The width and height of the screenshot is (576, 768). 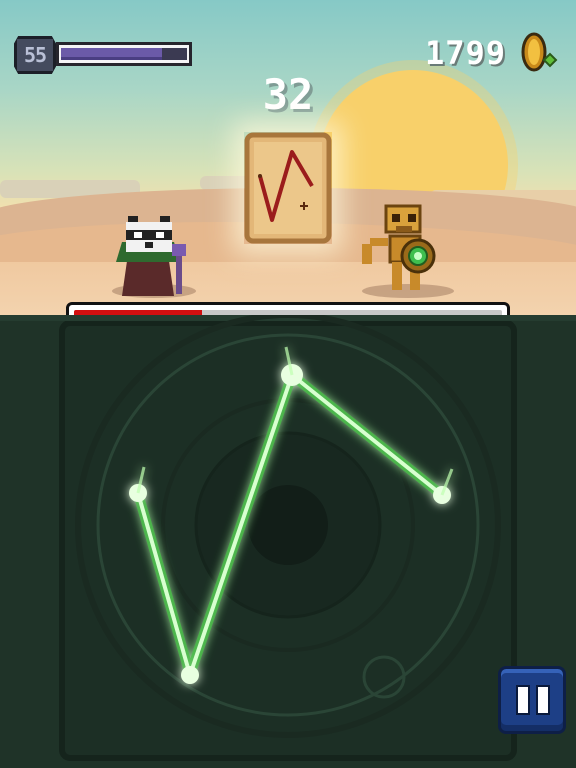 I want to click on player-hp-bar, so click(x=124, y=54).